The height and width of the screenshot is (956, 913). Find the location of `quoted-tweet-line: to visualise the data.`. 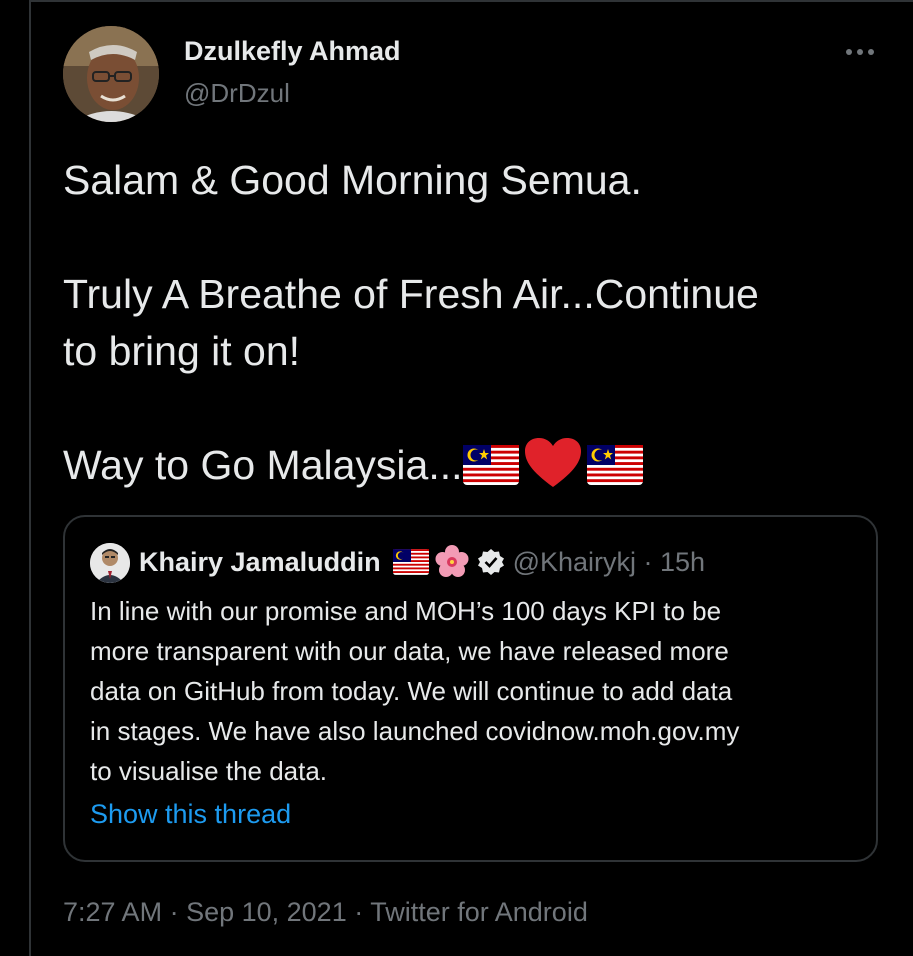

quoted-tweet-line: to visualise the data. is located at coordinates (209, 771).